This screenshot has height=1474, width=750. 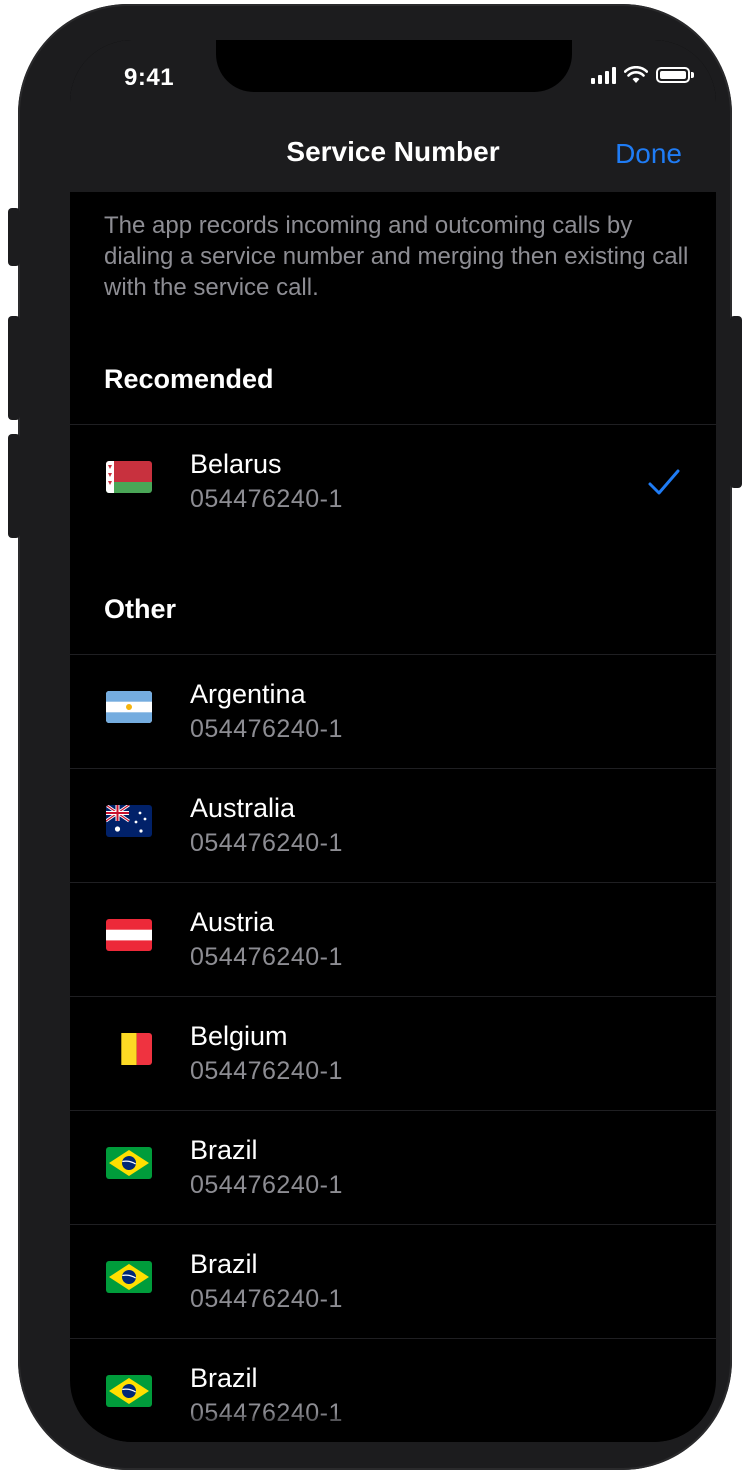 I want to click on status-time: 9:41, so click(x=149, y=77).